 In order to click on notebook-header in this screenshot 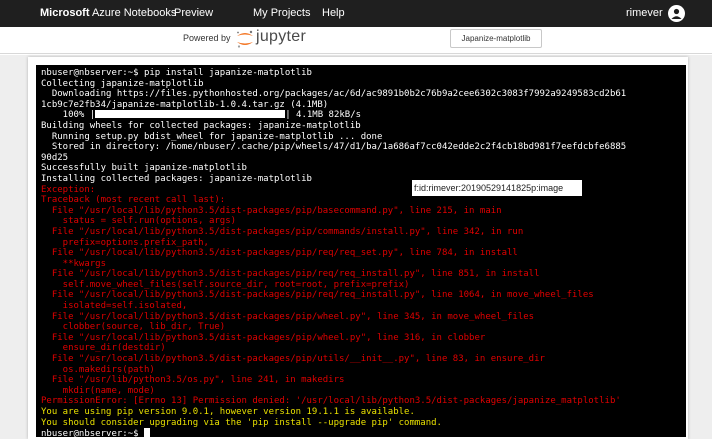, I will do `click(356, 40)`.